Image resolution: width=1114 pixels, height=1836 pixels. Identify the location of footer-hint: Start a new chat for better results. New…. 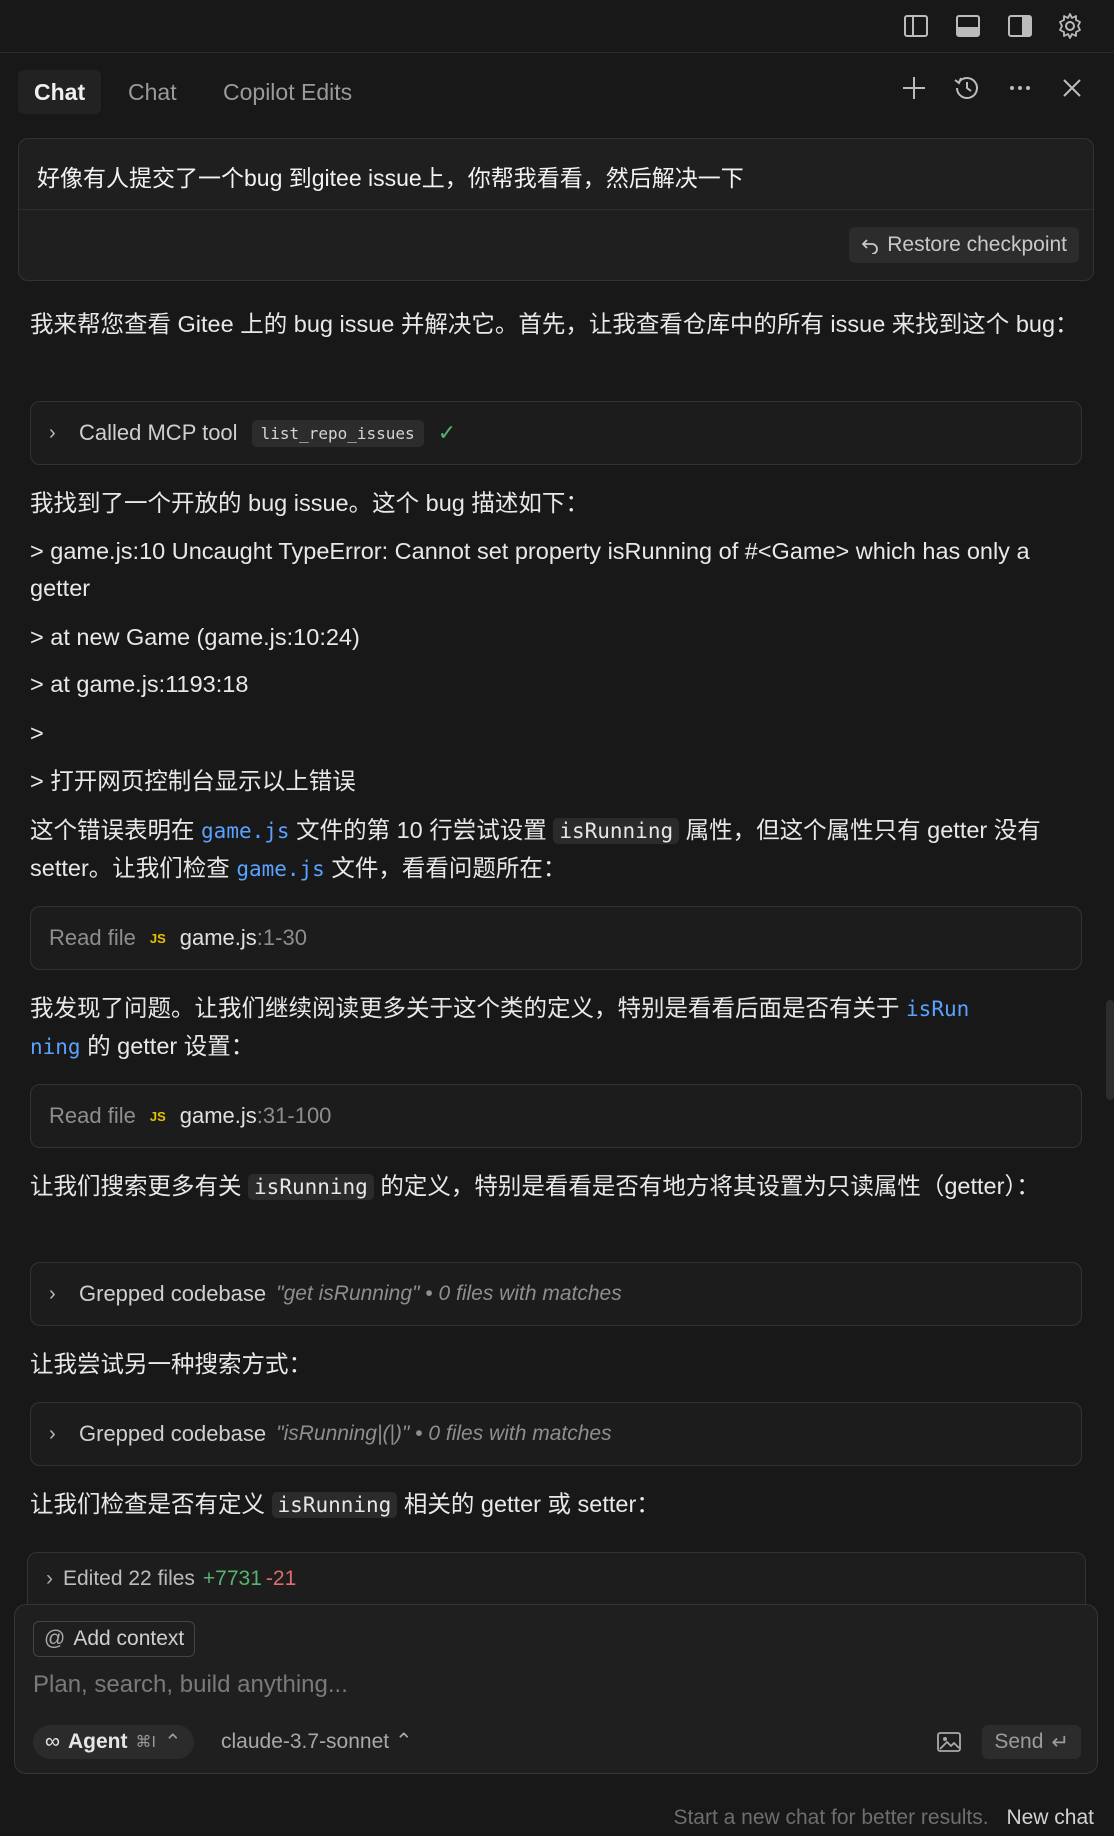
(883, 1817).